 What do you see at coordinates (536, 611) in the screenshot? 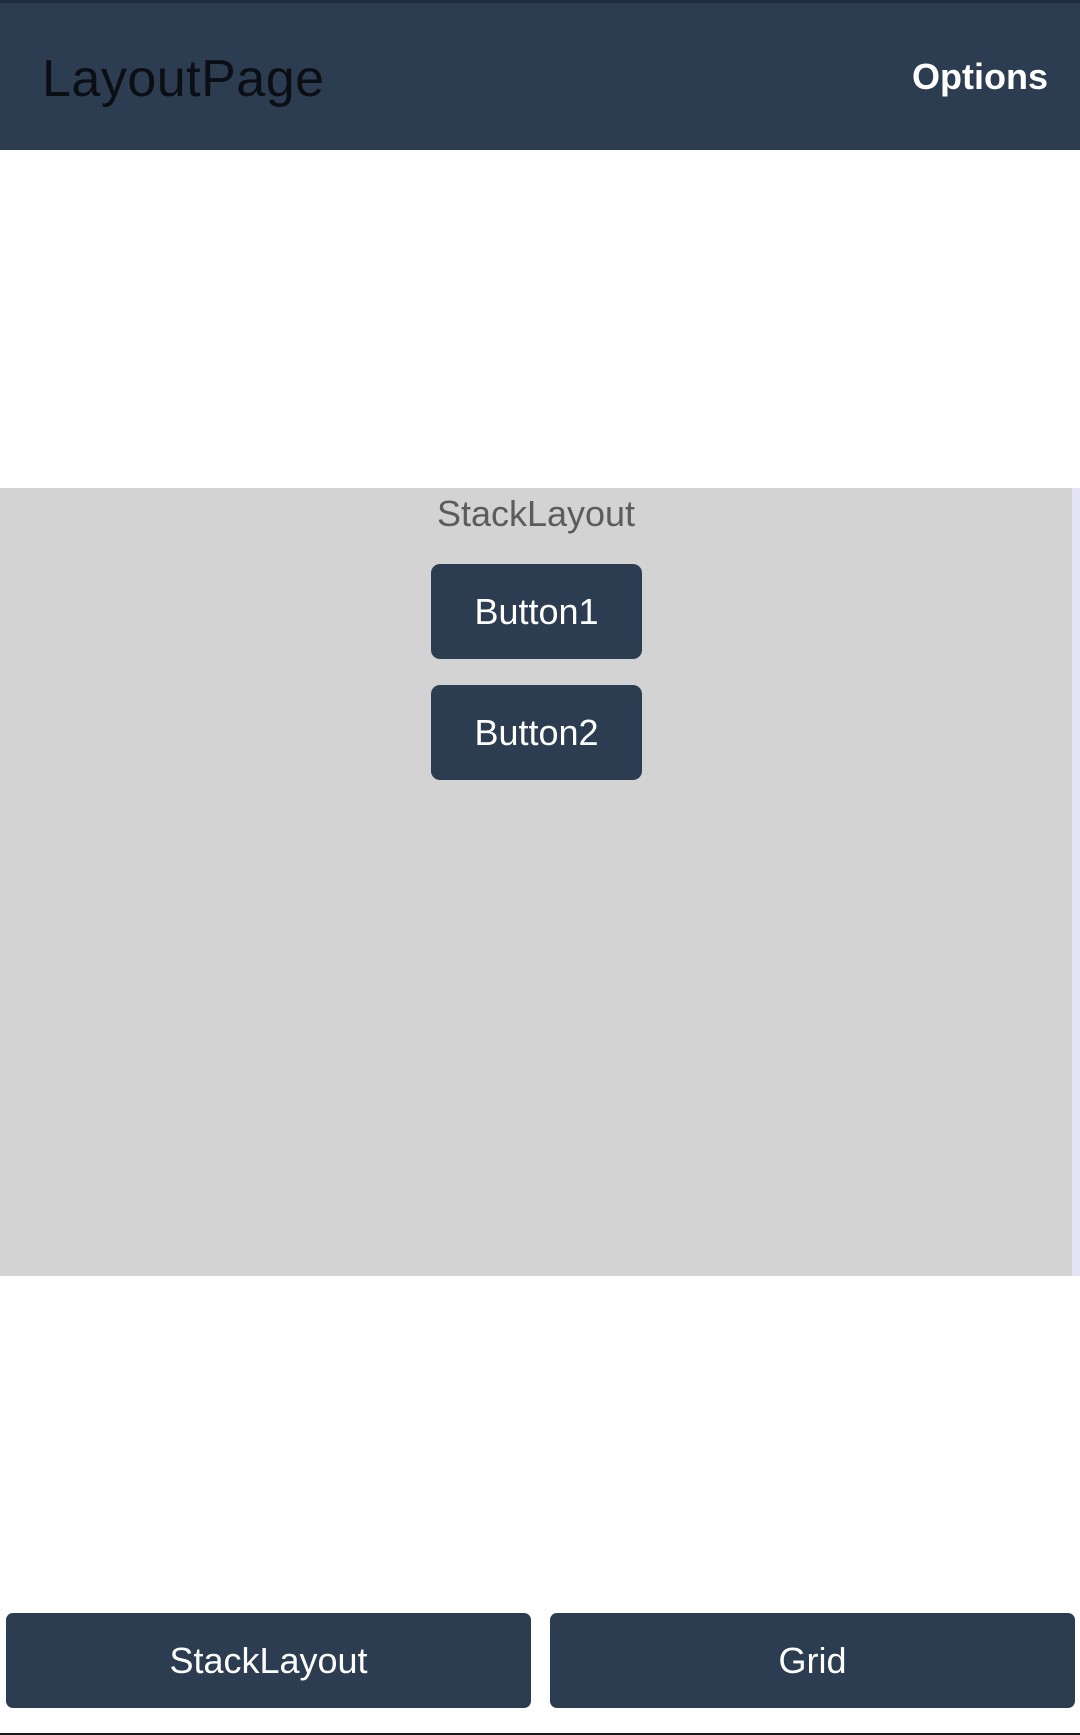
I see `button1: Button1` at bounding box center [536, 611].